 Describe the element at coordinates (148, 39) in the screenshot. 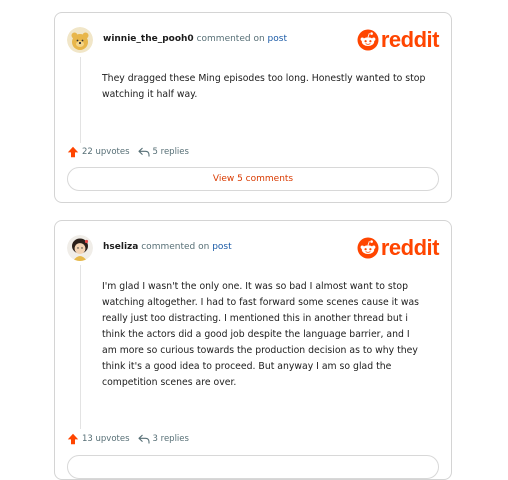

I see `username: winnie_the_pooh0` at that location.